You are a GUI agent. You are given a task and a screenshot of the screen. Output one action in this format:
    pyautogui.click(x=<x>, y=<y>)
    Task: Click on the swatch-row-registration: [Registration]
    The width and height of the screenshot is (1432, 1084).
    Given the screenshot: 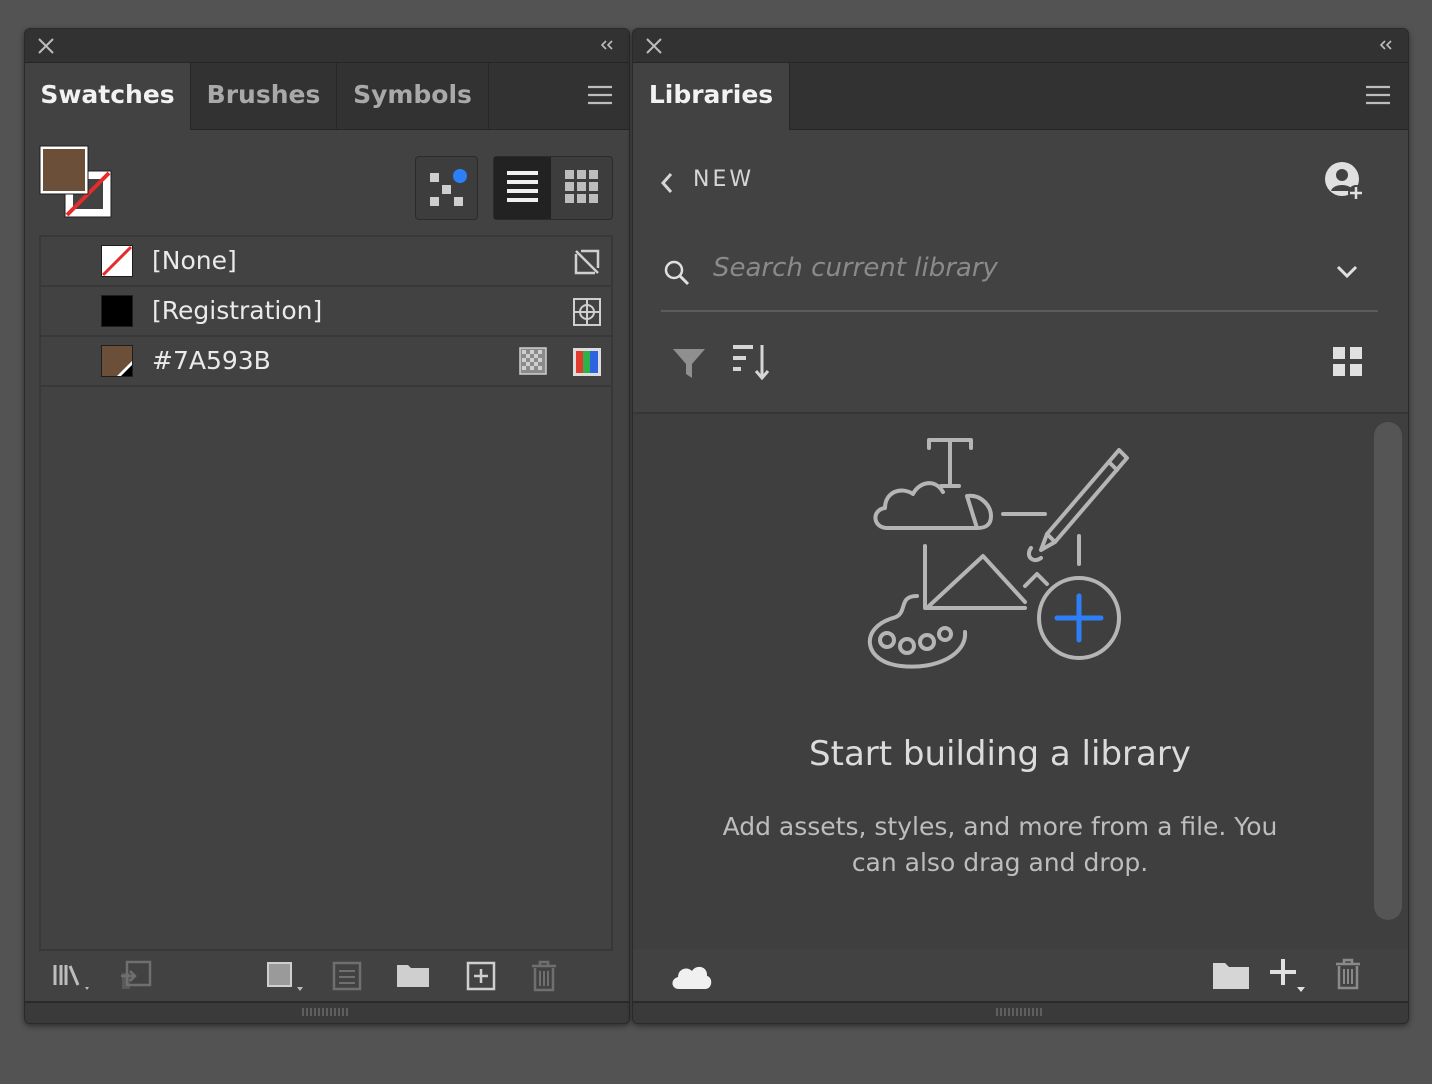 What is the action you would take?
    pyautogui.click(x=326, y=312)
    